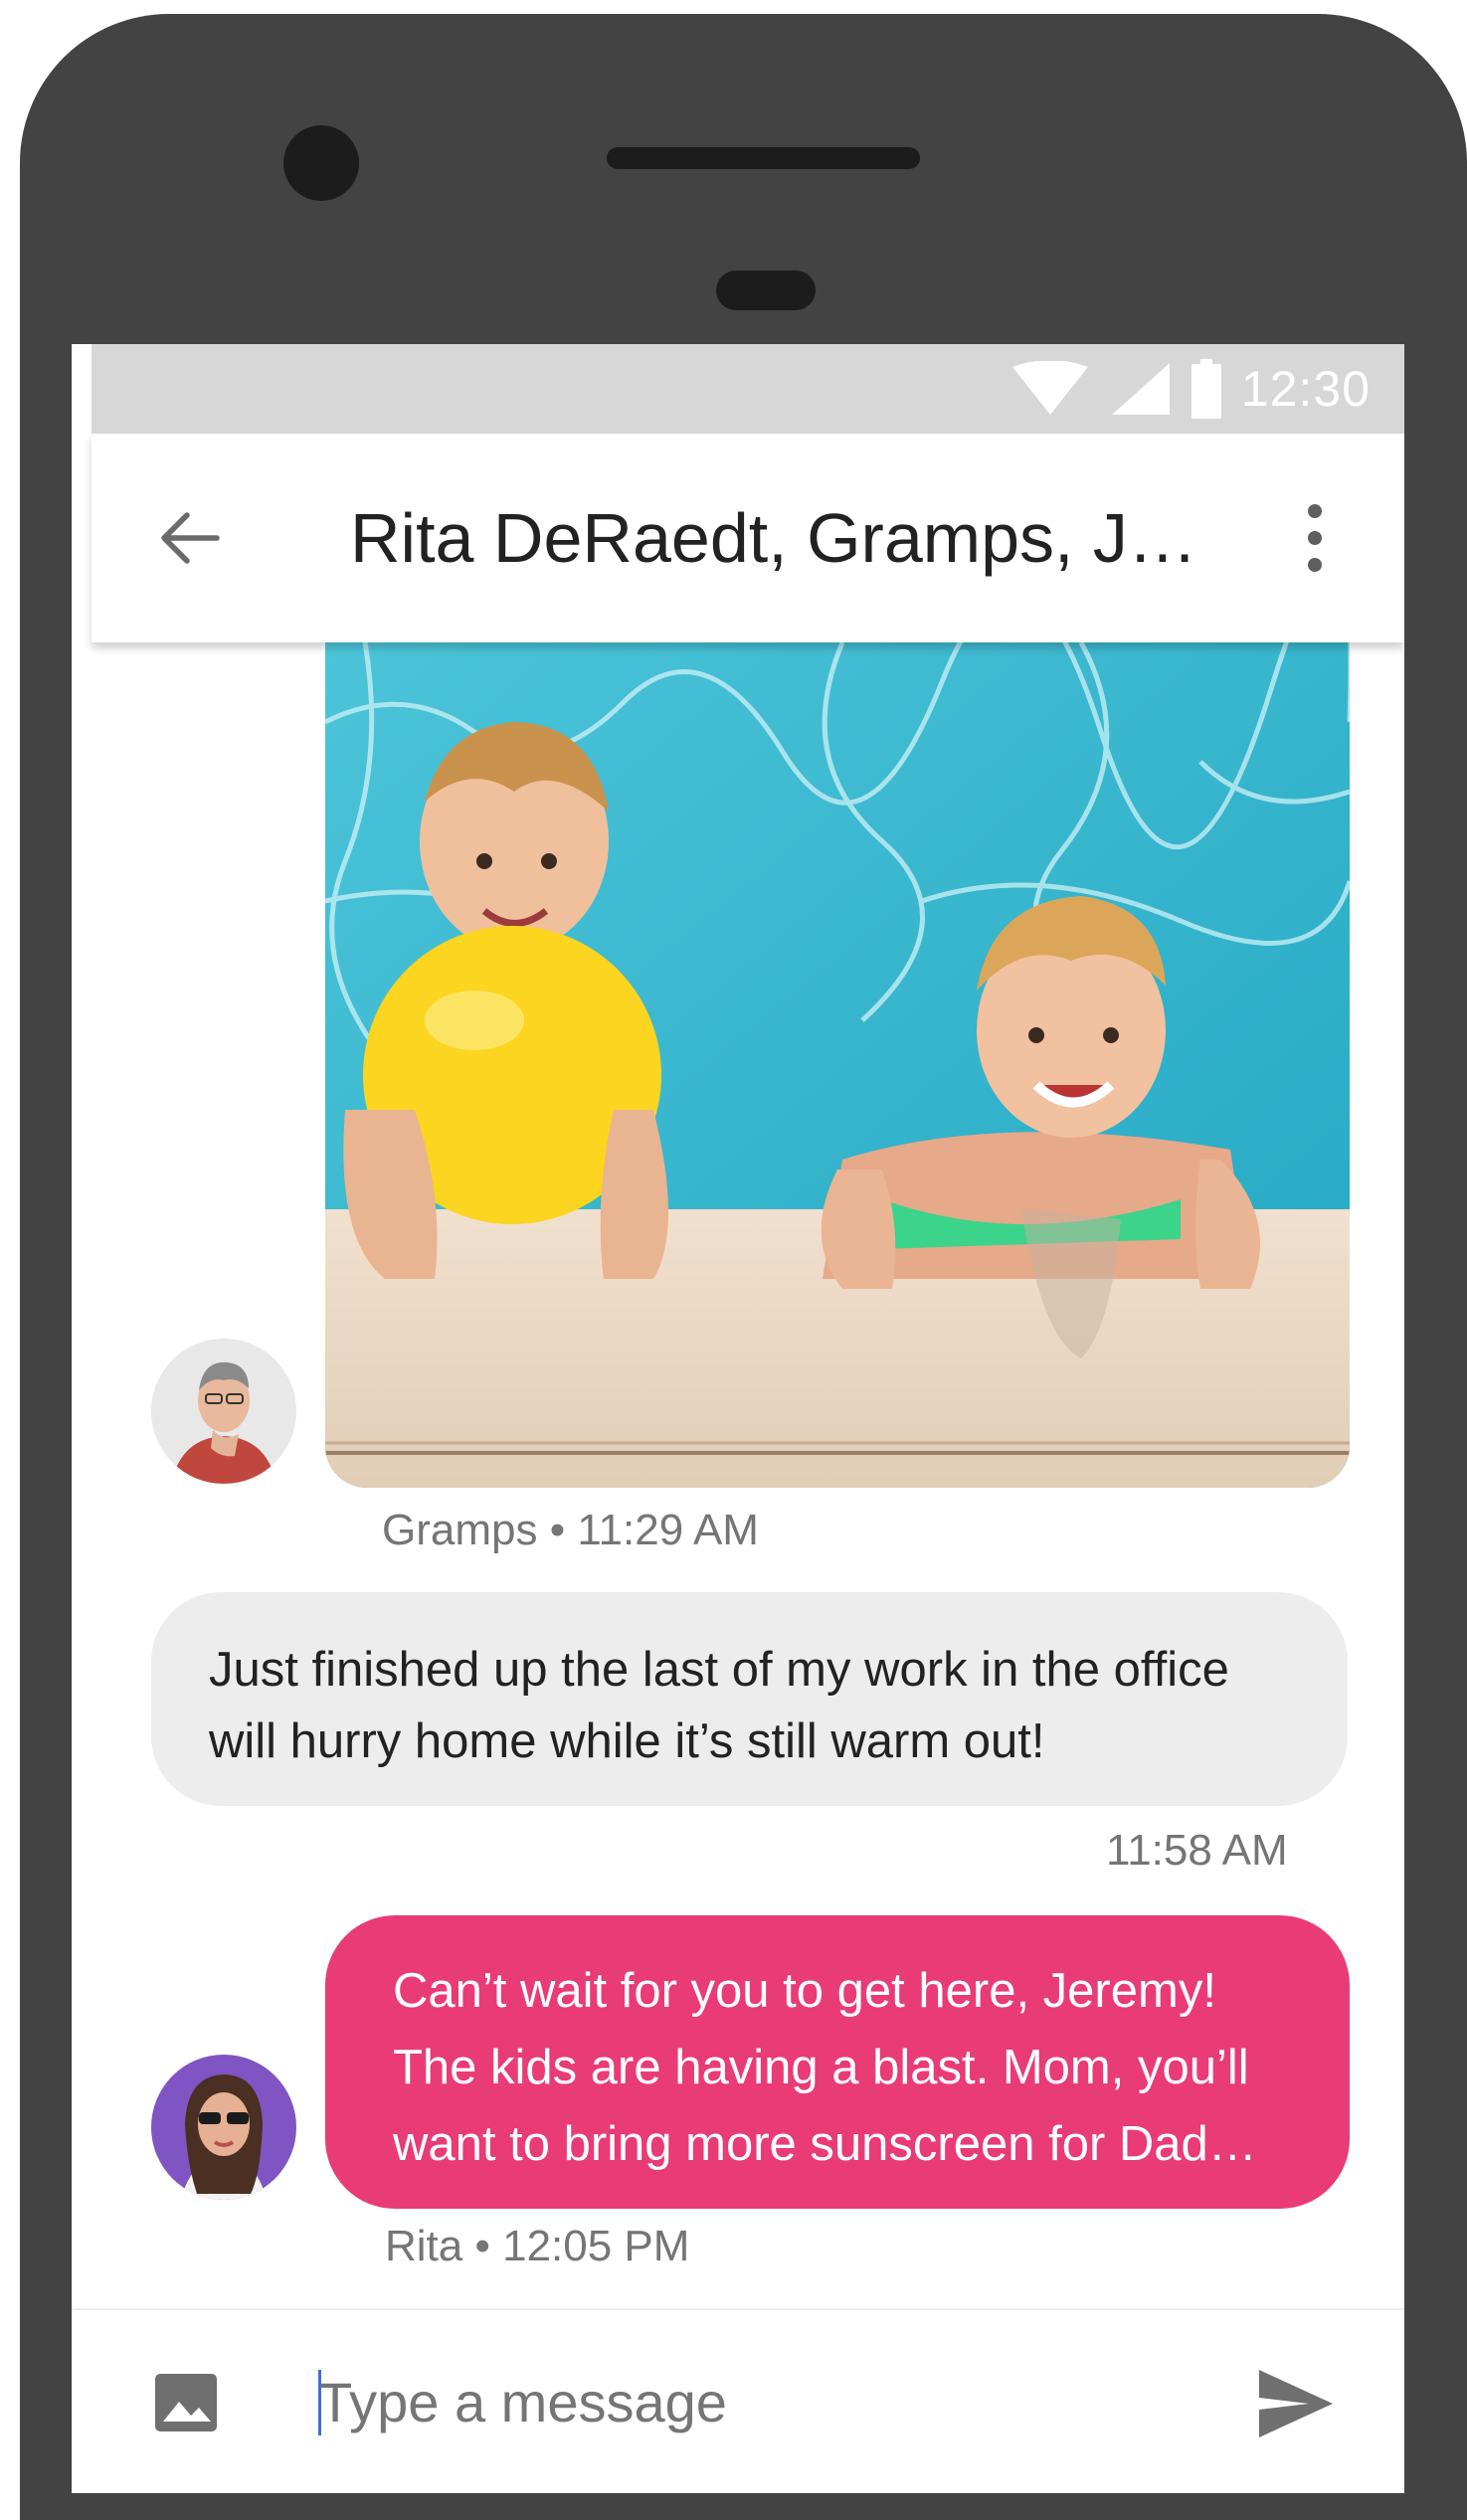 This screenshot has width=1467, height=2520. I want to click on image-icon, so click(186, 2402).